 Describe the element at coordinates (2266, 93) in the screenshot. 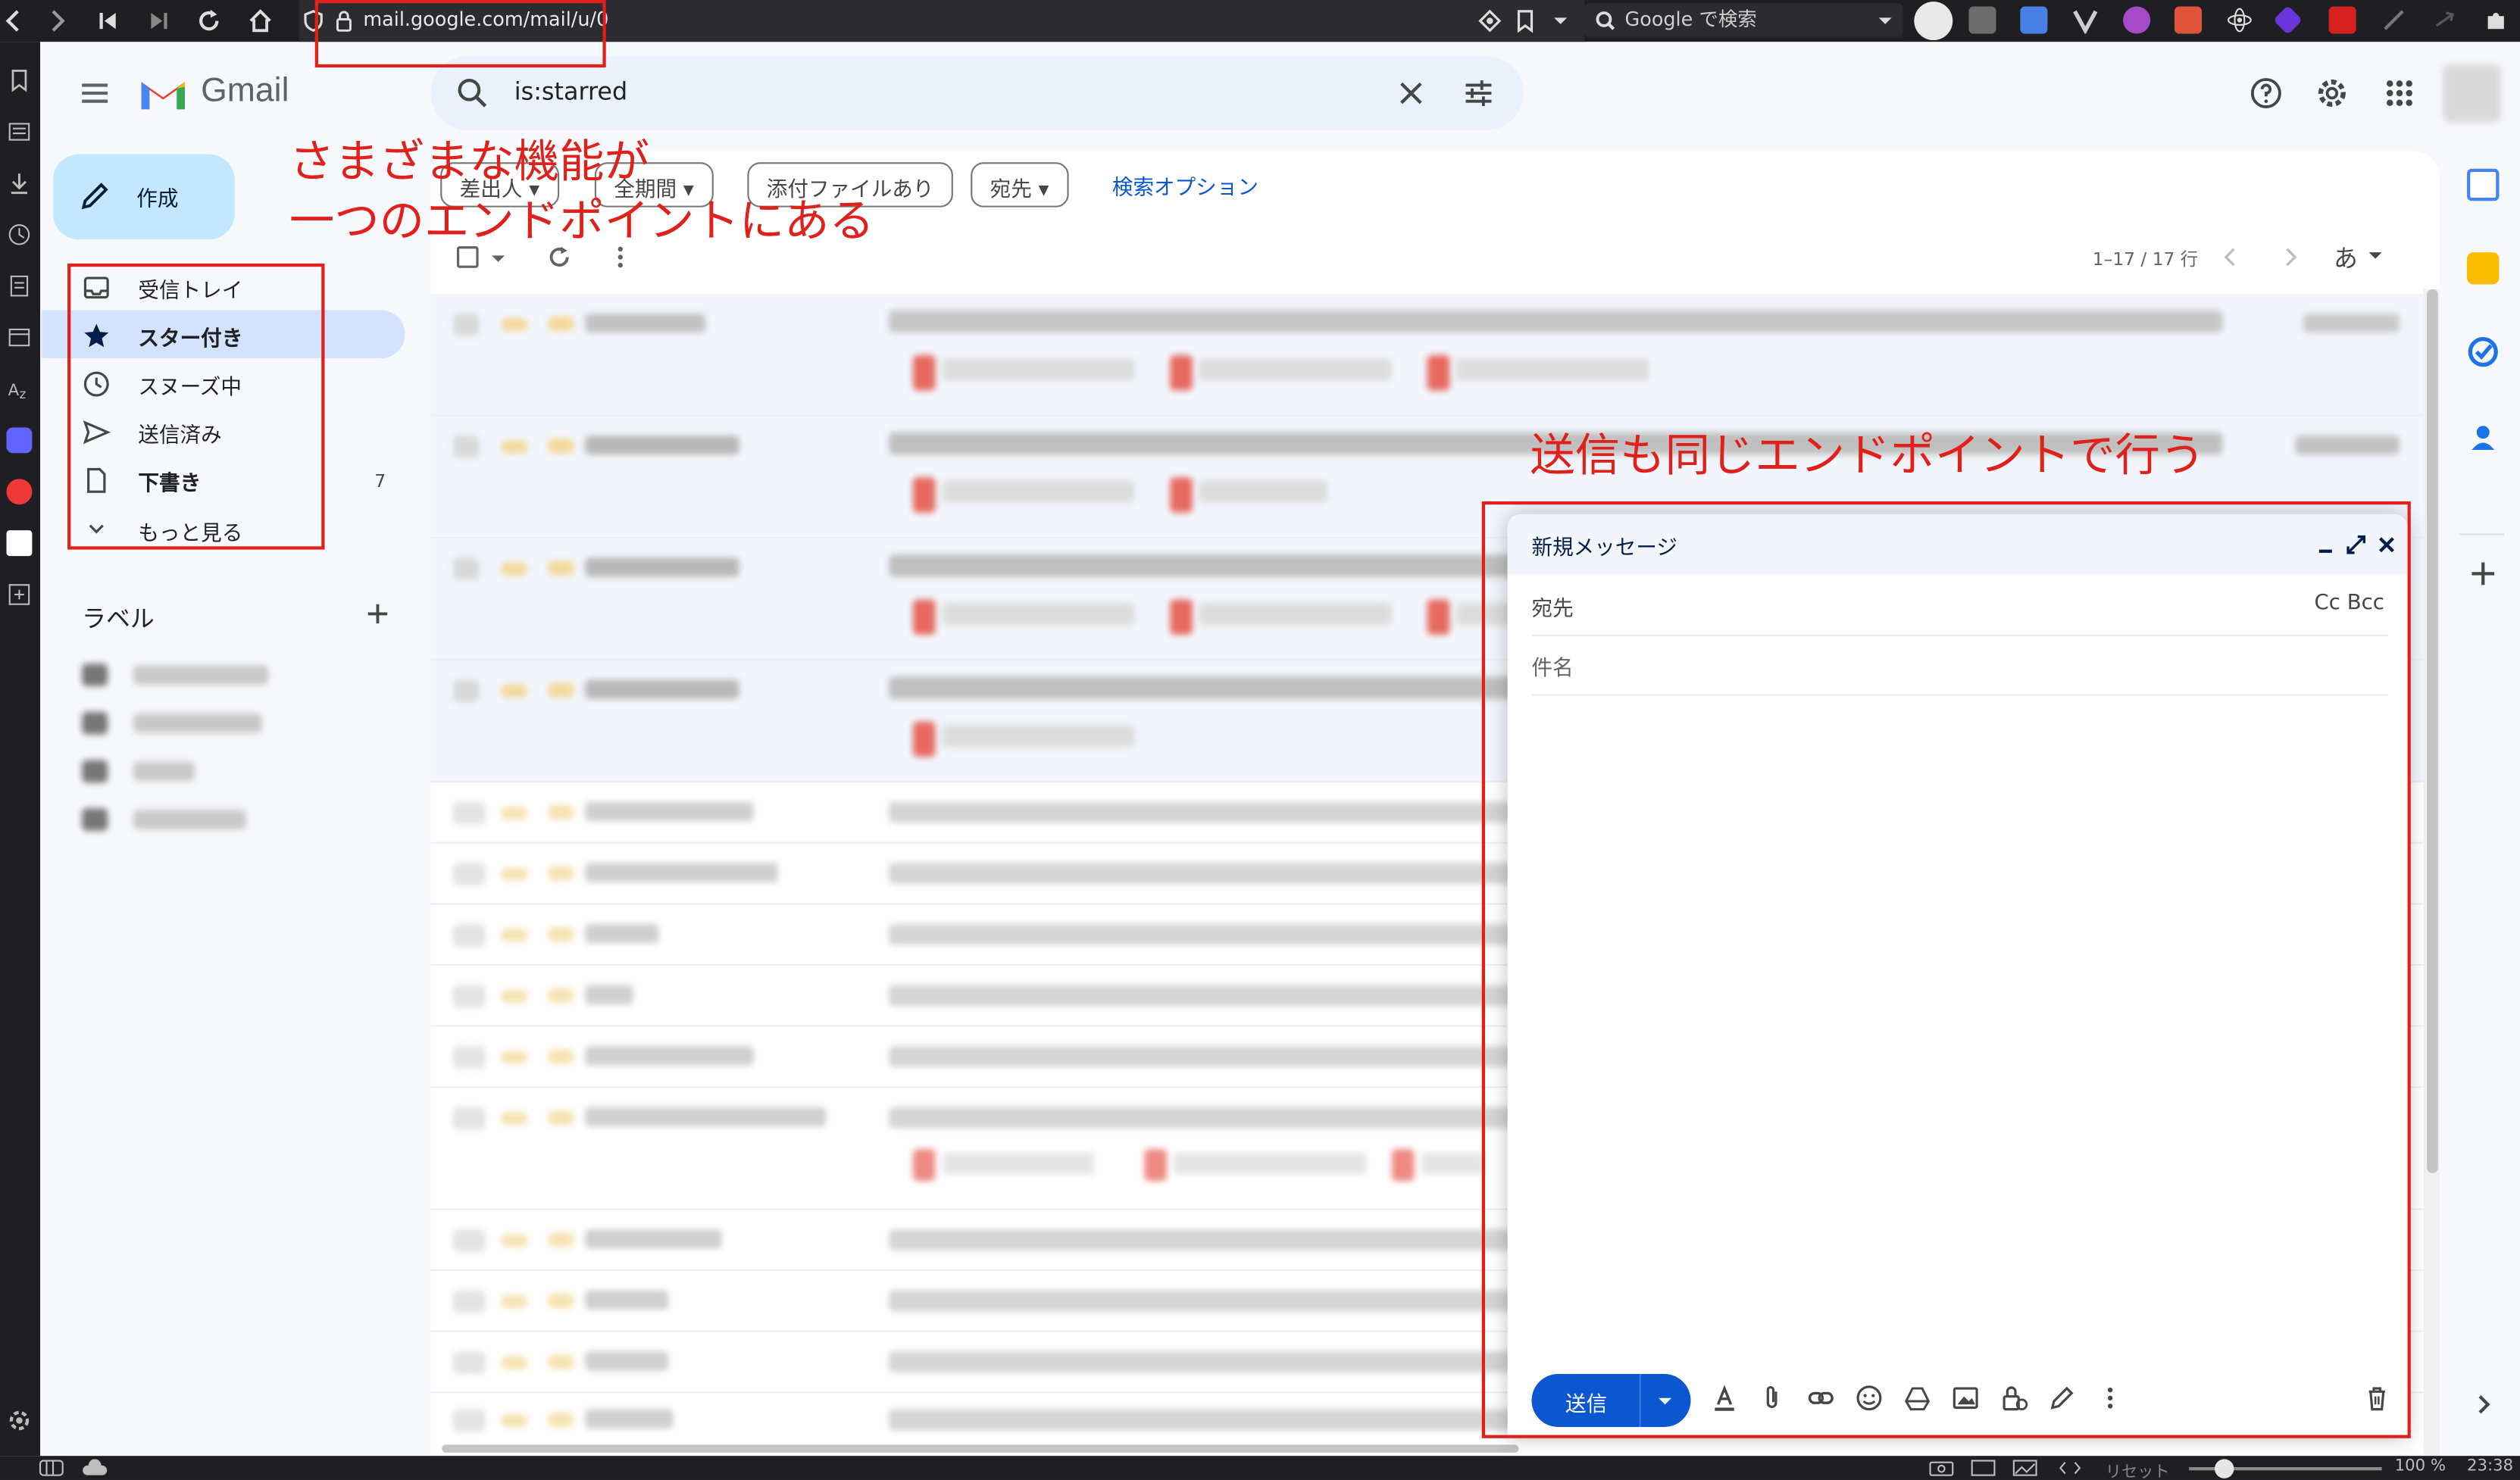

I see `help-icon` at that location.